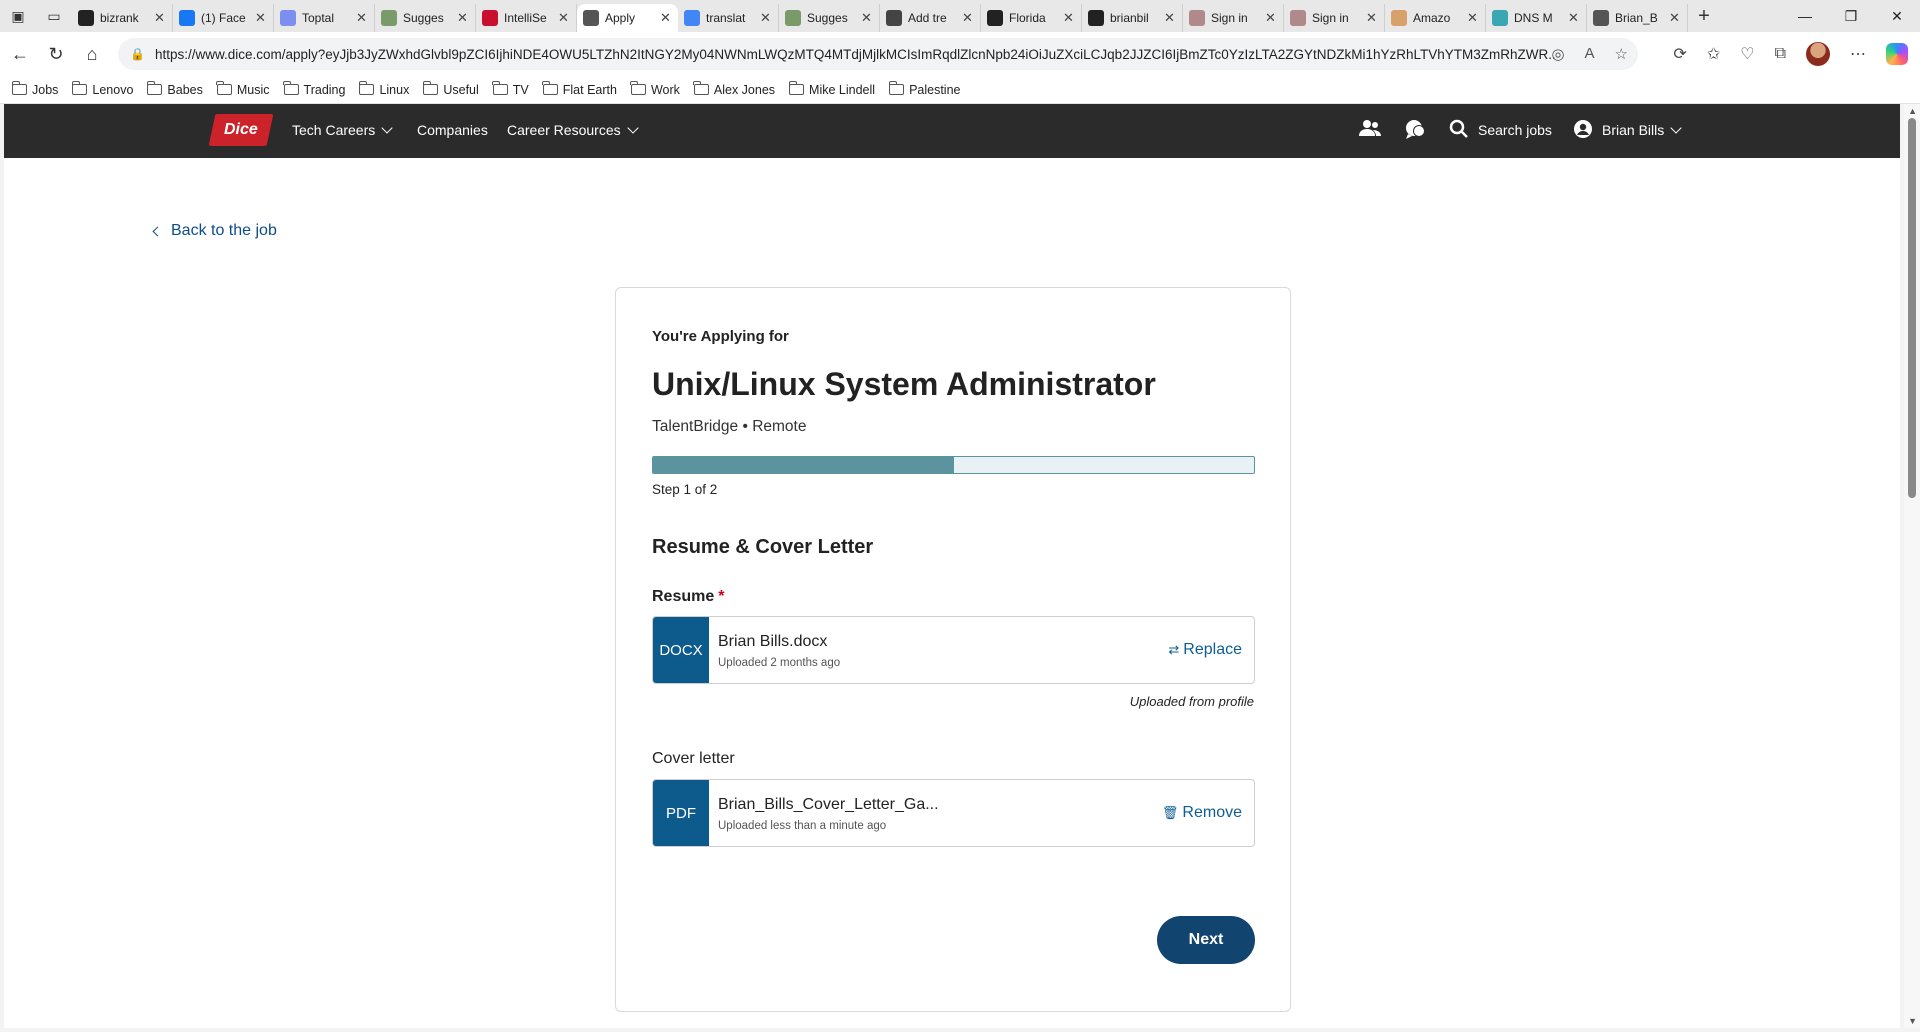 Image resolution: width=1920 pixels, height=1032 pixels. Describe the element at coordinates (324, 18) in the screenshot. I see `browser-tab: Toptal ✕` at that location.